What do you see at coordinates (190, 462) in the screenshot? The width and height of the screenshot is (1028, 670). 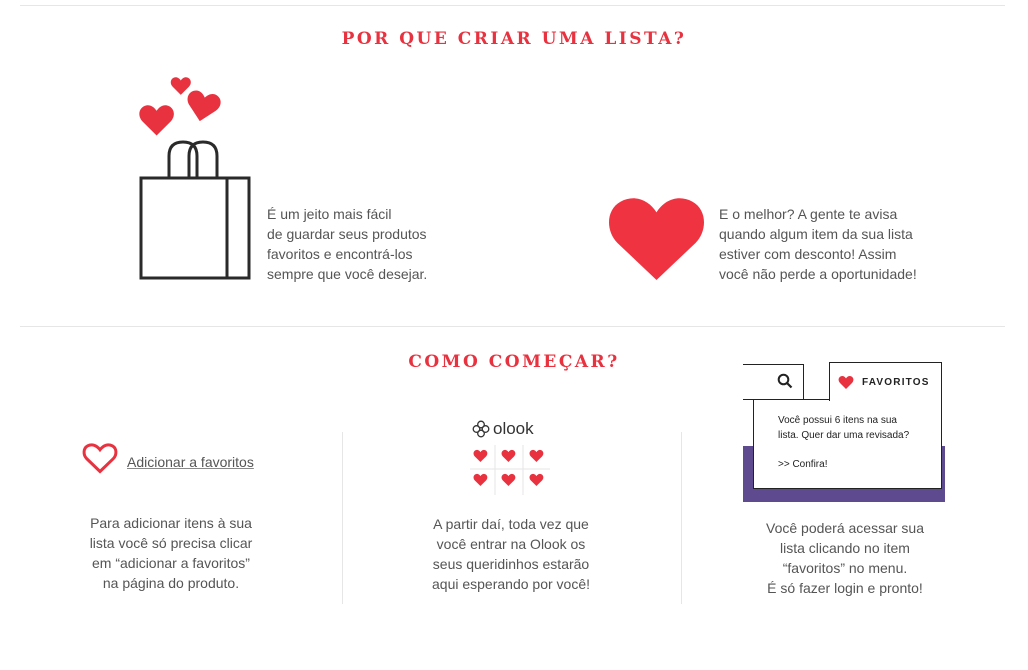 I see `add-to-favorites-link: Adicionar a favoritos` at bounding box center [190, 462].